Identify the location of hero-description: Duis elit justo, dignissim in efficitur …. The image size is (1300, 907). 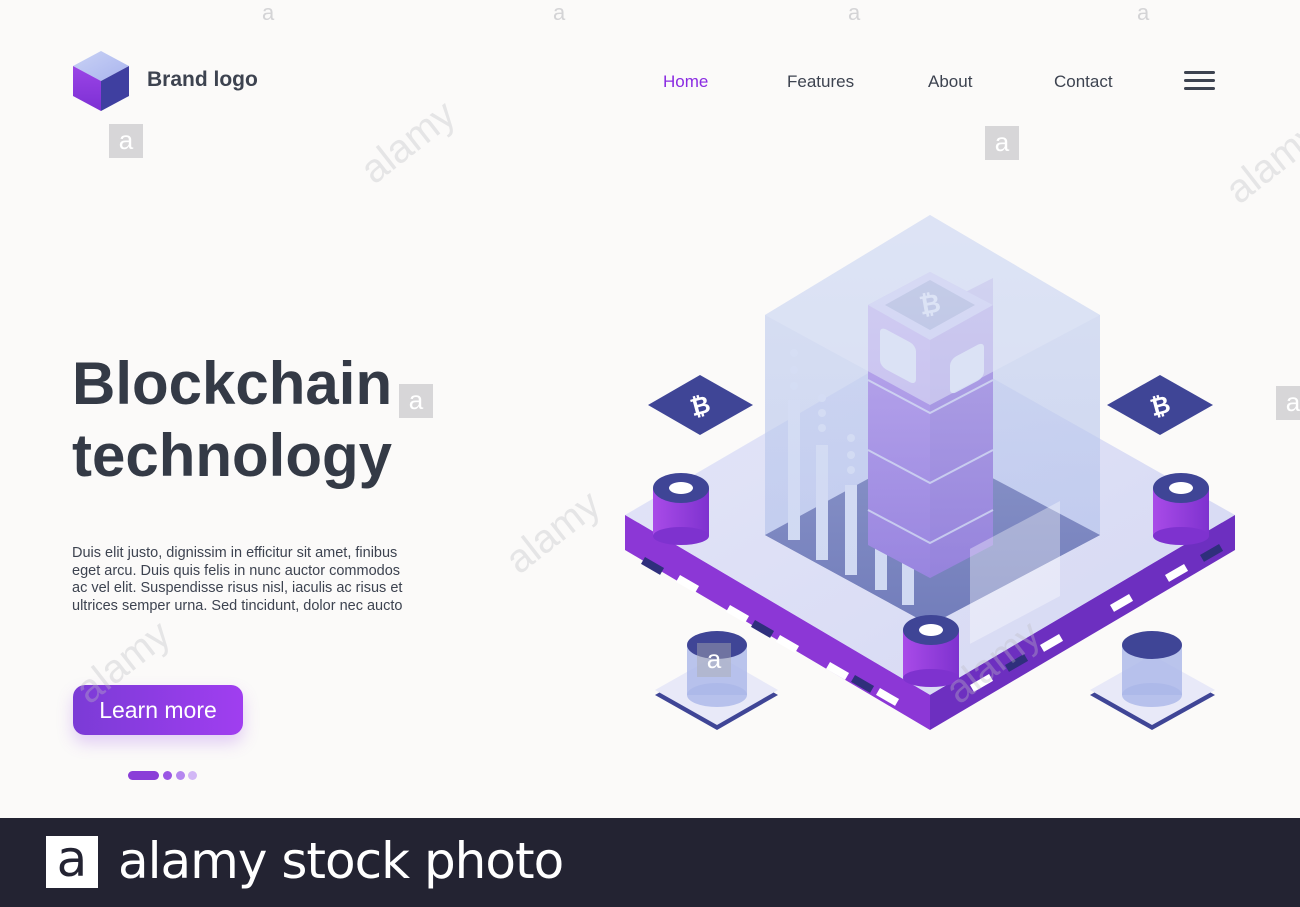
(237, 579).